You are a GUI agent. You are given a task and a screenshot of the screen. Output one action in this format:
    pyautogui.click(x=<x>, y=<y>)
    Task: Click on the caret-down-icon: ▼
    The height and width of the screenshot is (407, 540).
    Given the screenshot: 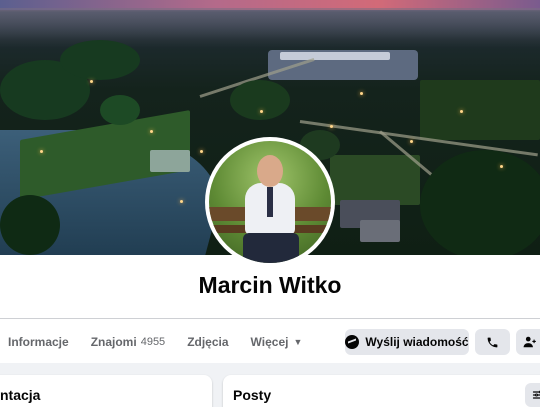 What is the action you would take?
    pyautogui.click(x=298, y=342)
    